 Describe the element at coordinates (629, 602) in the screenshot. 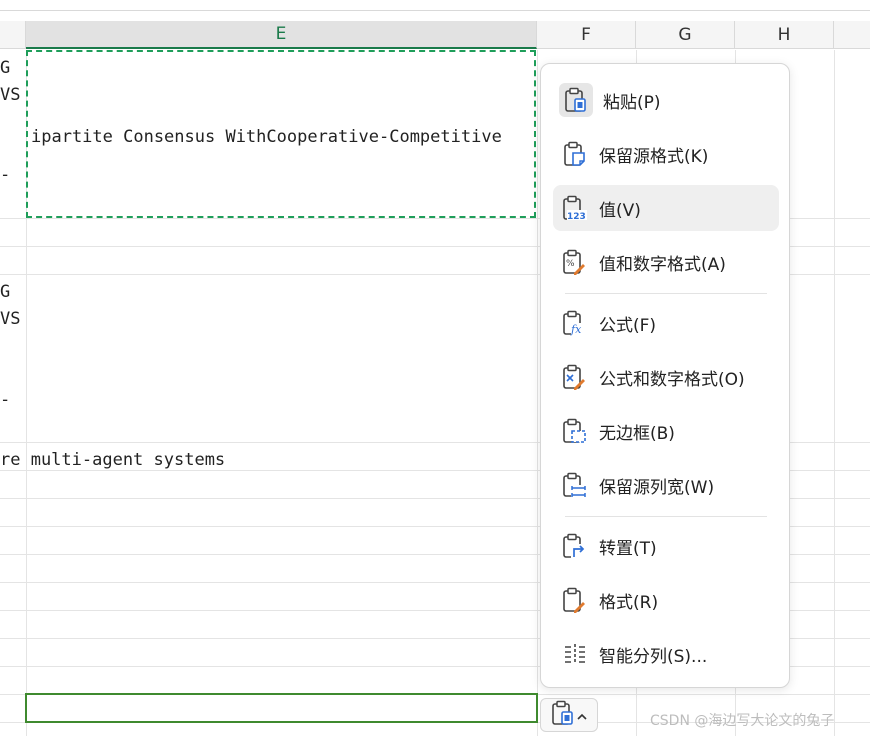

I see `menu-item-label: 格式(R)` at that location.